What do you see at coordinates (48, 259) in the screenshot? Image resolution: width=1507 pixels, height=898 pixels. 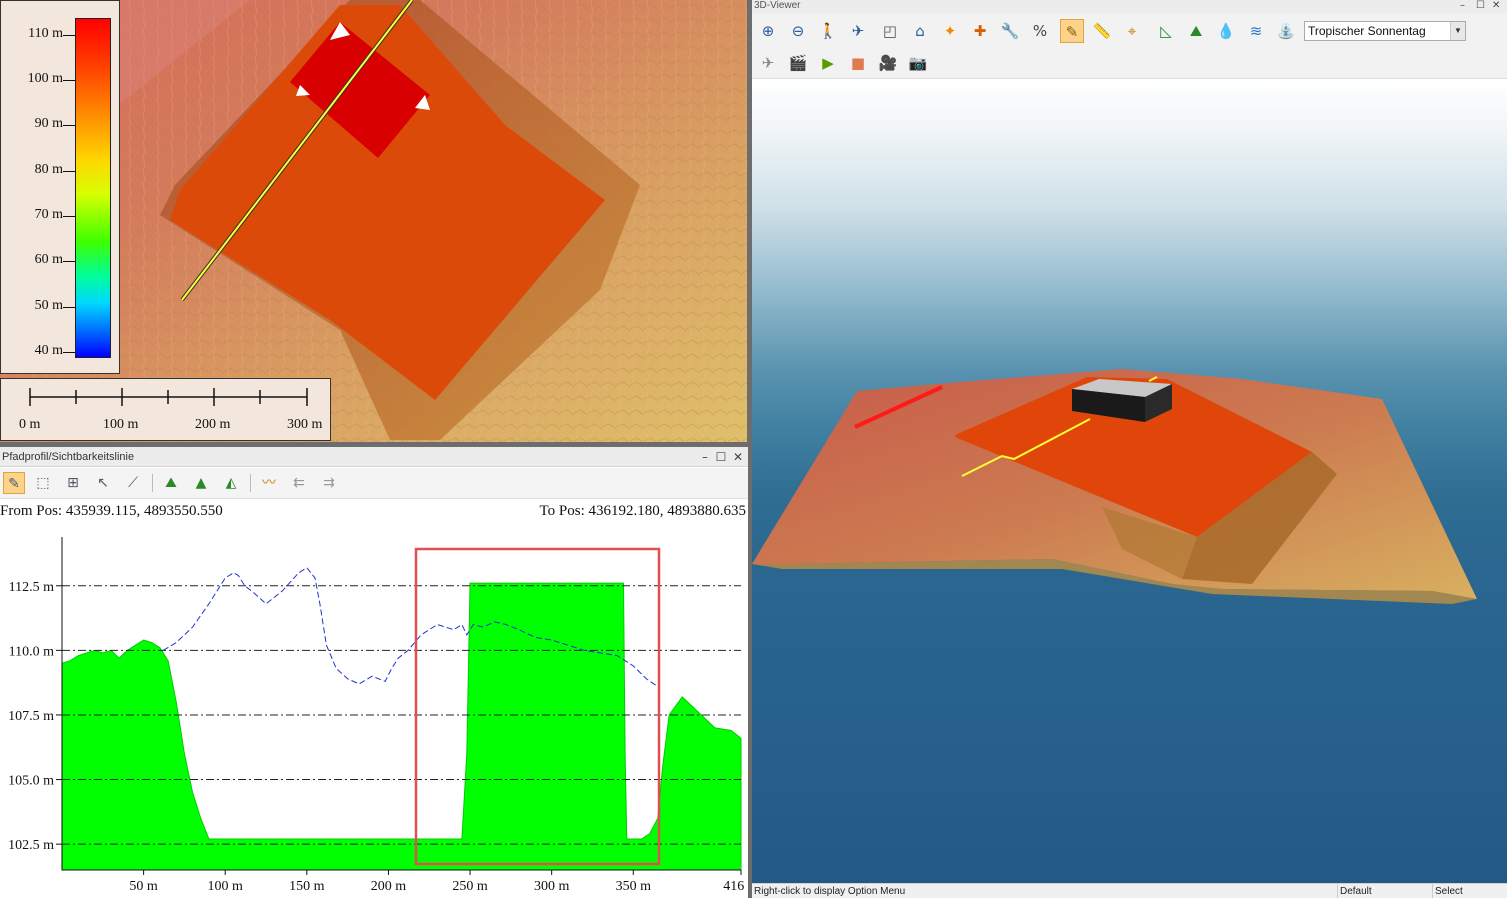 I see `legend-label: 60 m` at bounding box center [48, 259].